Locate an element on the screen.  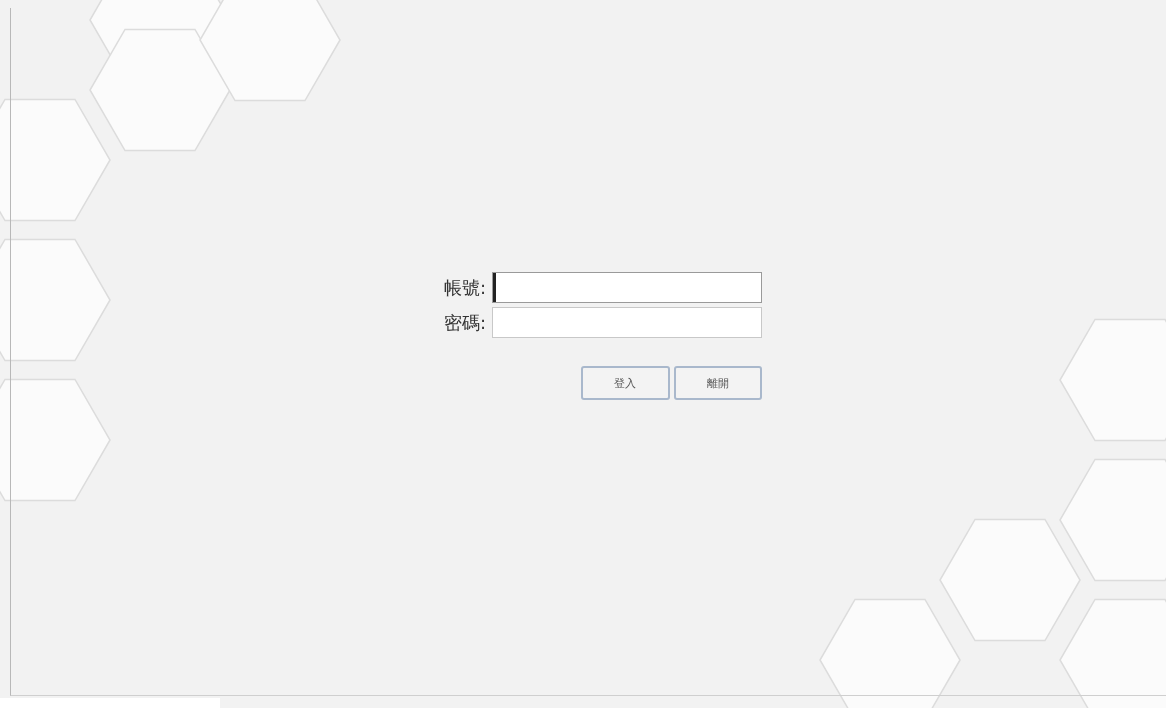
field-label: 帳號: is located at coordinates (464, 287).